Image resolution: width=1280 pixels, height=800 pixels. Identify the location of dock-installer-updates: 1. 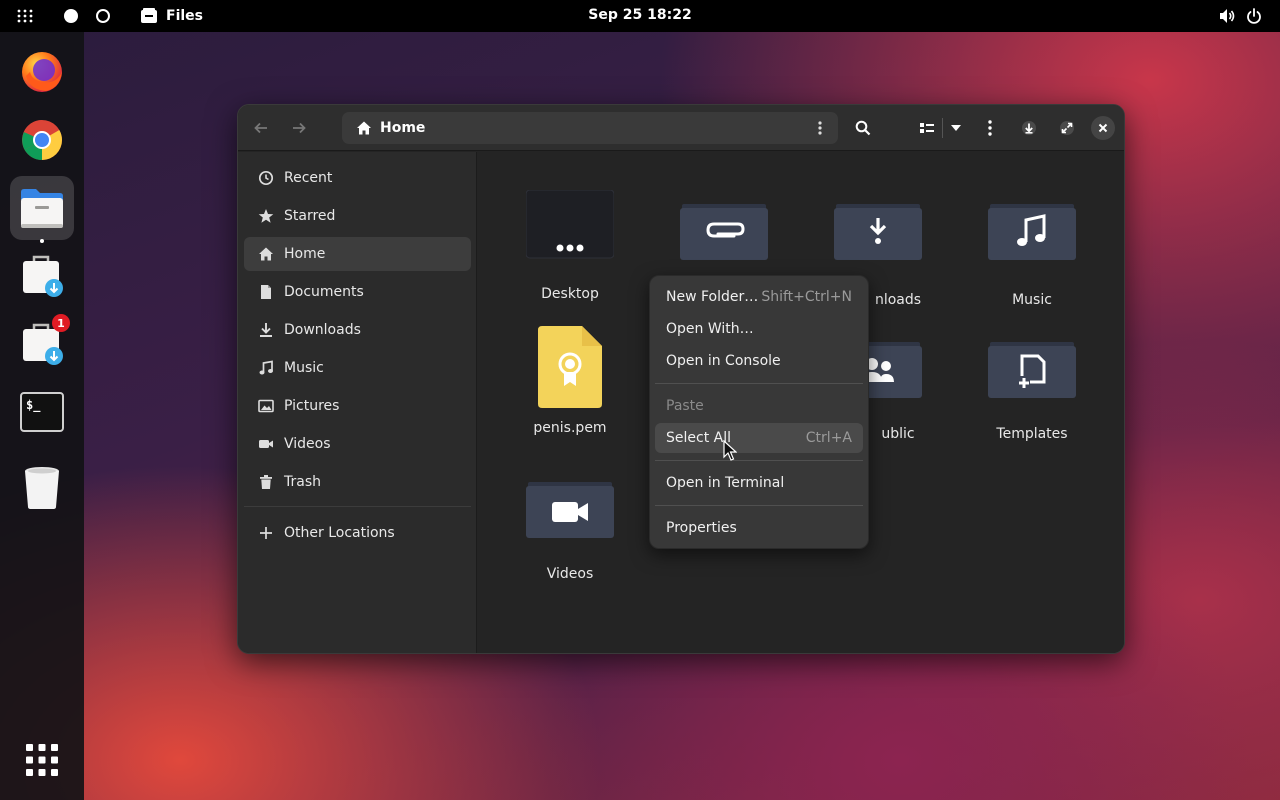
(42, 344).